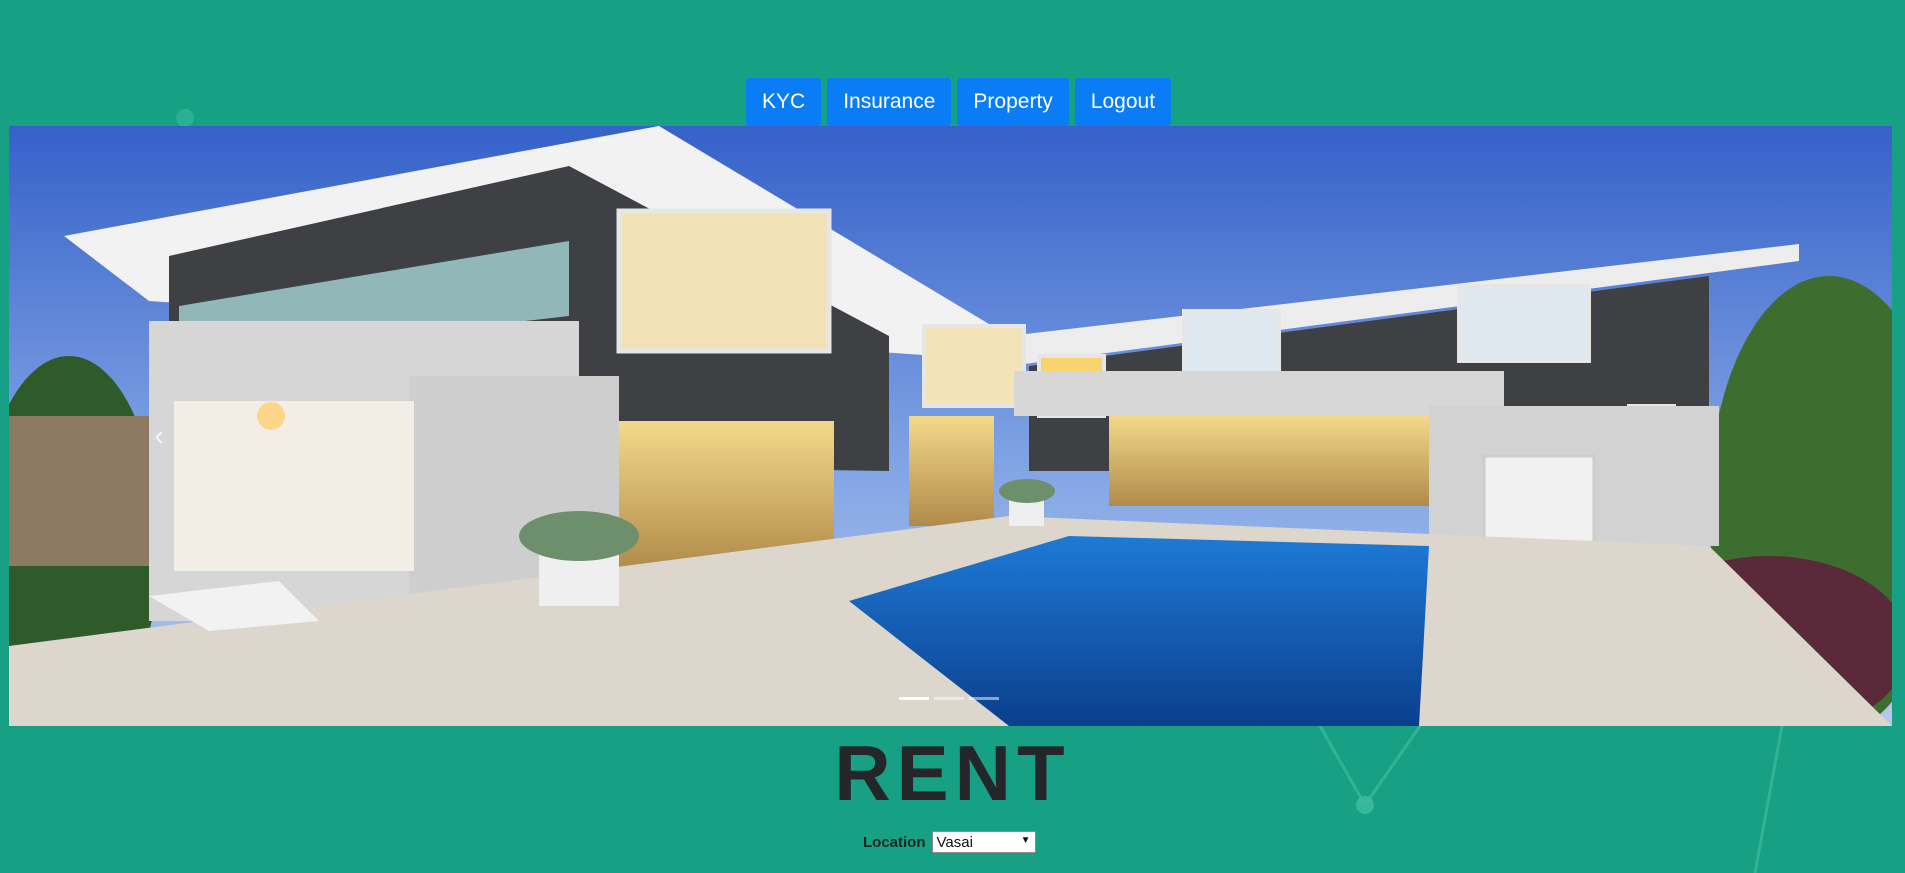 This screenshot has height=873, width=1905. Describe the element at coordinates (784, 102) in the screenshot. I see `nav-kyc-button: KYC` at that location.